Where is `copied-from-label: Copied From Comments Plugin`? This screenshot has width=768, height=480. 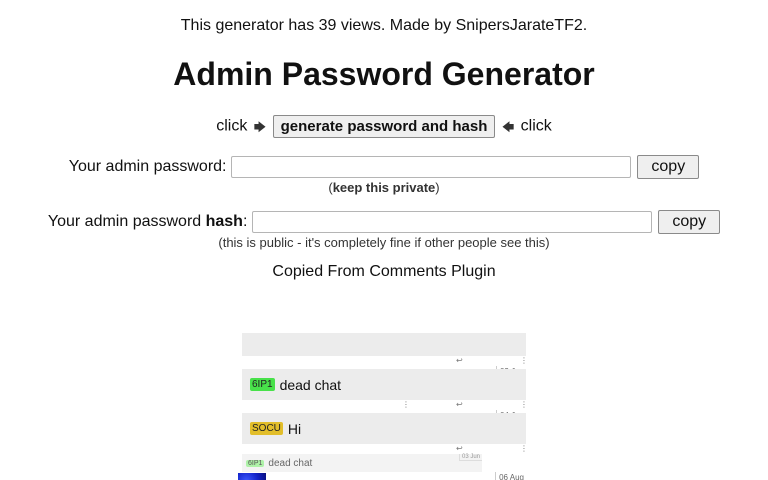 copied-from-label: Copied From Comments Plugin is located at coordinates (384, 271).